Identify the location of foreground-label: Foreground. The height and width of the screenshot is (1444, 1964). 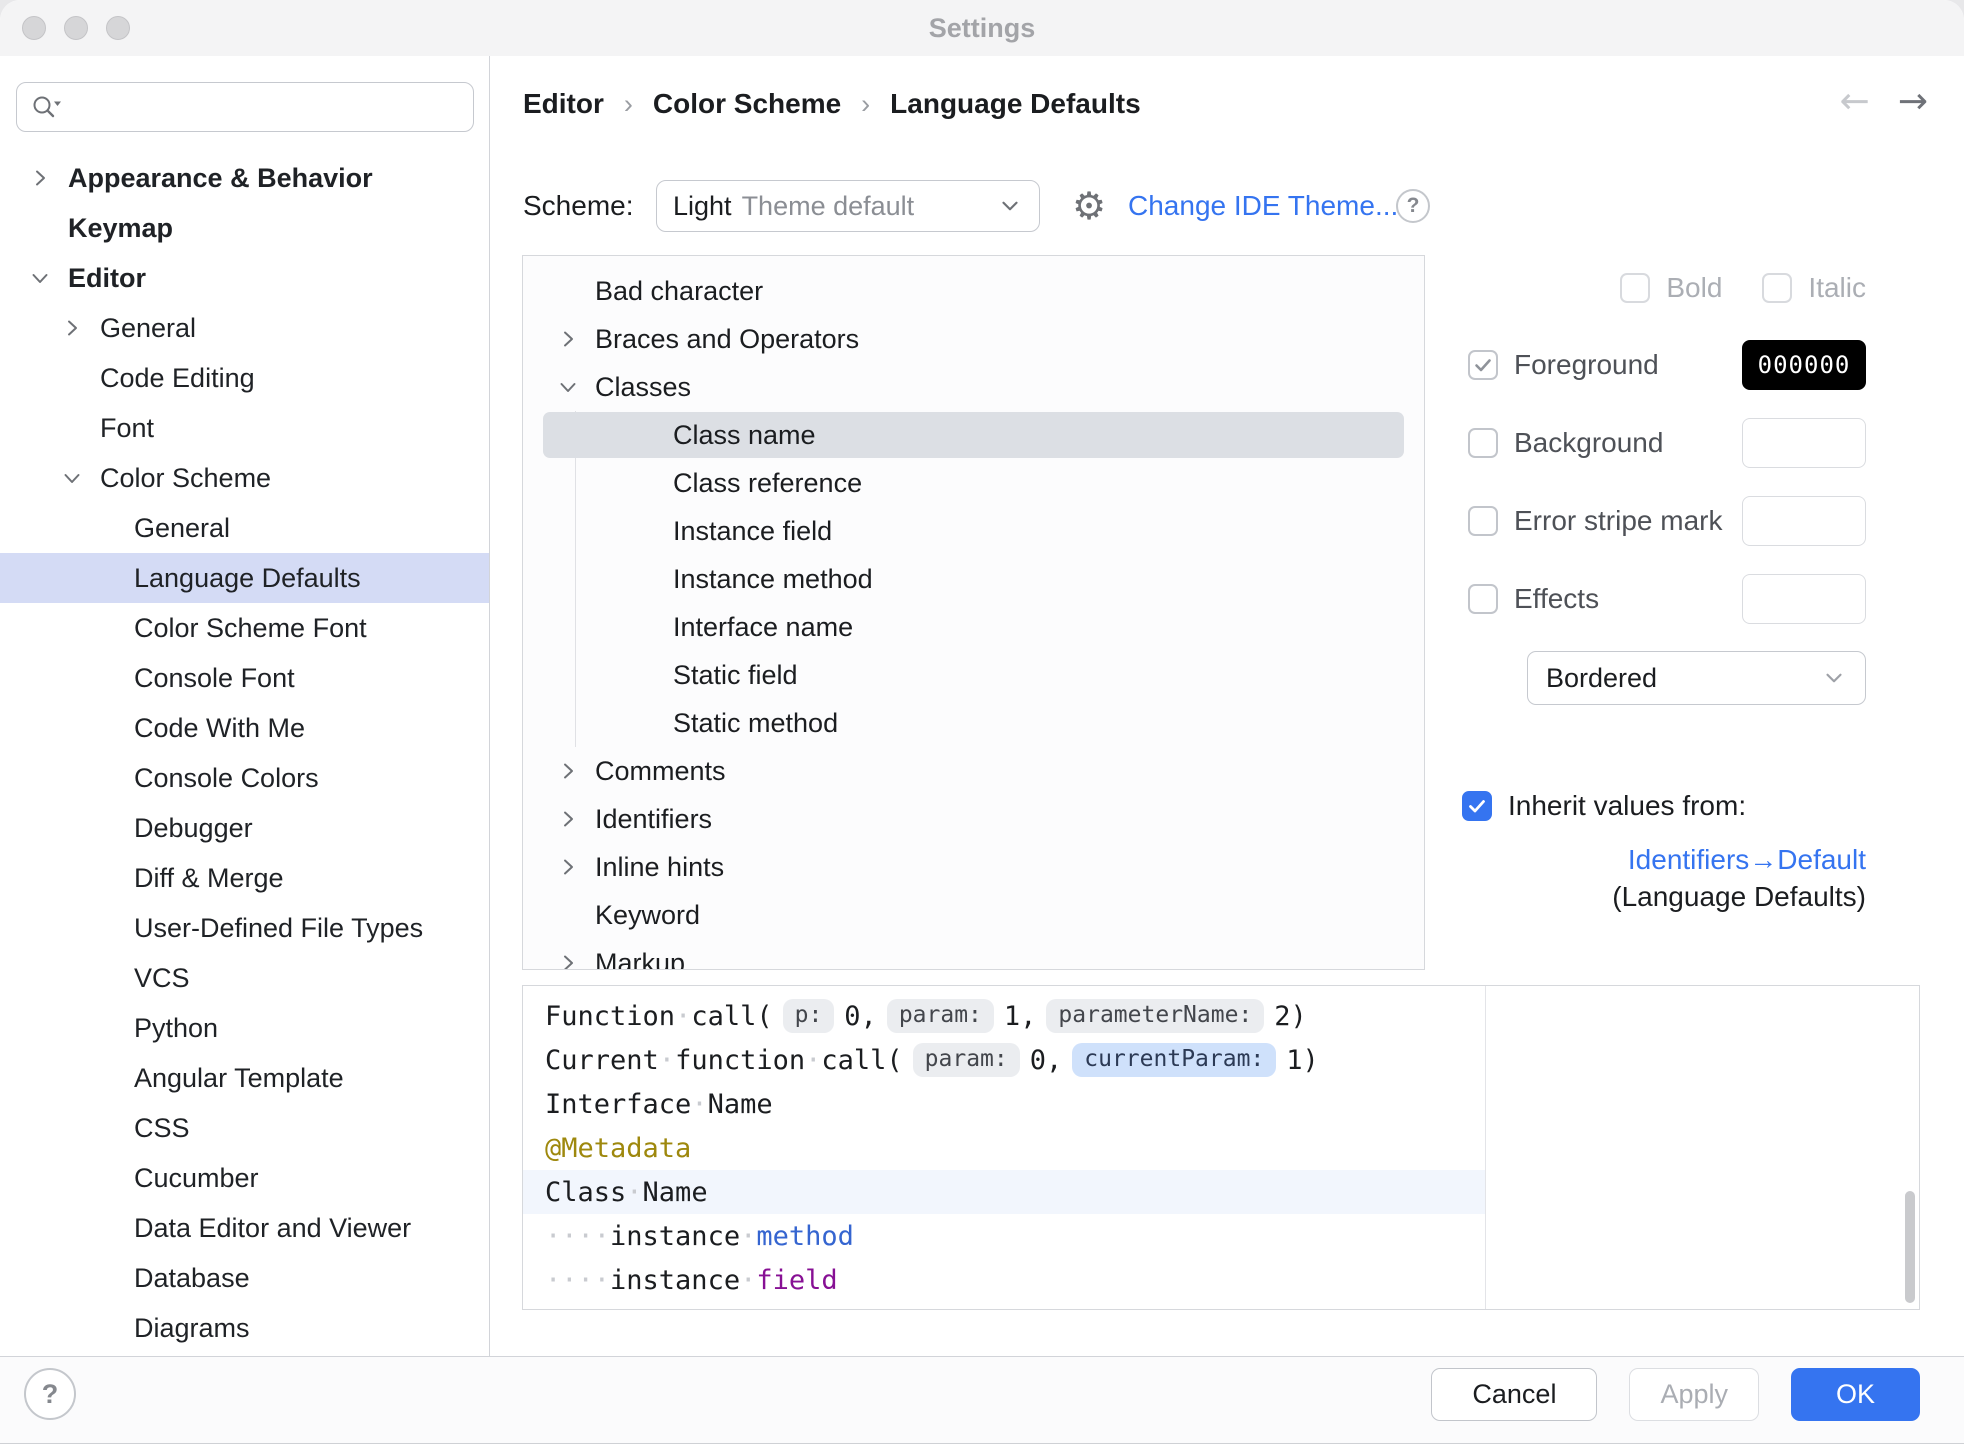
(1586, 364).